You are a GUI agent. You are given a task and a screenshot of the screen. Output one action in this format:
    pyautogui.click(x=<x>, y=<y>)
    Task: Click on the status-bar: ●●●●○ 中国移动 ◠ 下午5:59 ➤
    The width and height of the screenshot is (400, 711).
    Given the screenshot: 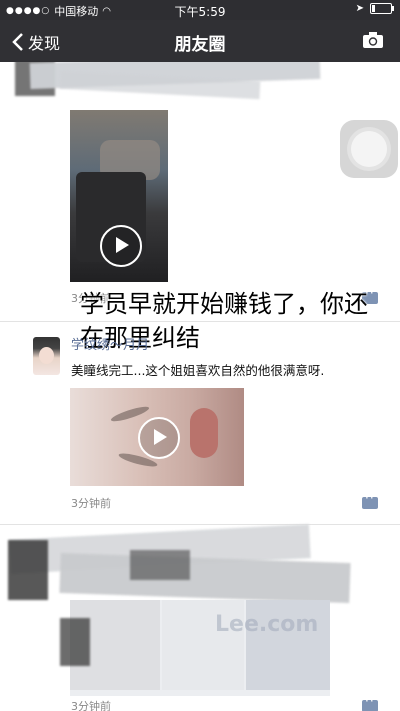 What is the action you would take?
    pyautogui.click(x=200, y=10)
    